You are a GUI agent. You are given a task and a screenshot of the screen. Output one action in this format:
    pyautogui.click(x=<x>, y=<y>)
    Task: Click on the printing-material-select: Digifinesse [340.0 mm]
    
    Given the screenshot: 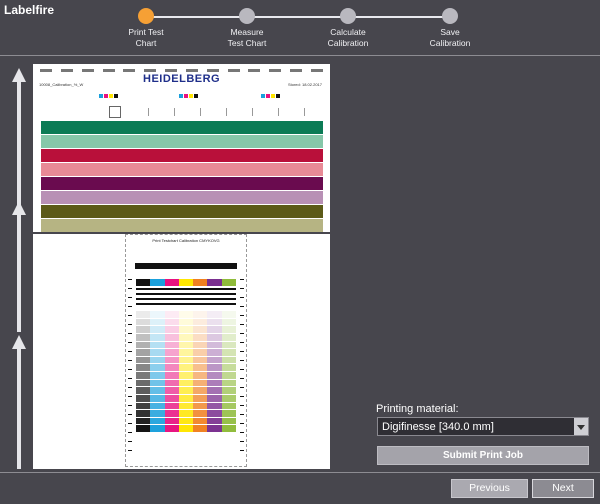 What is the action you would take?
    pyautogui.click(x=483, y=426)
    